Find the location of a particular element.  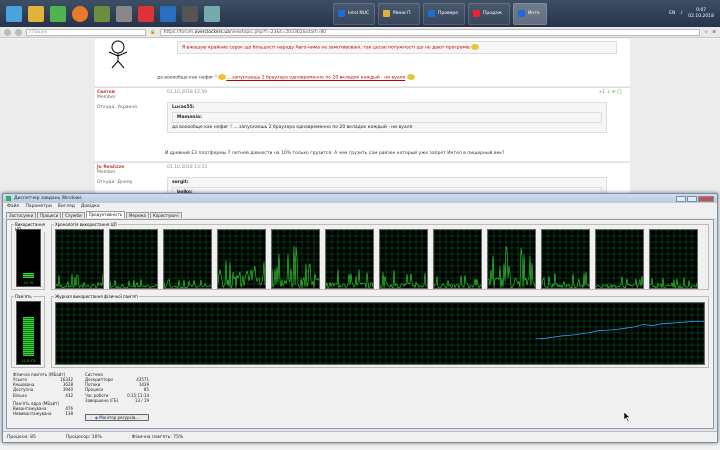

tab-processes: Процеси is located at coordinates (49, 215).